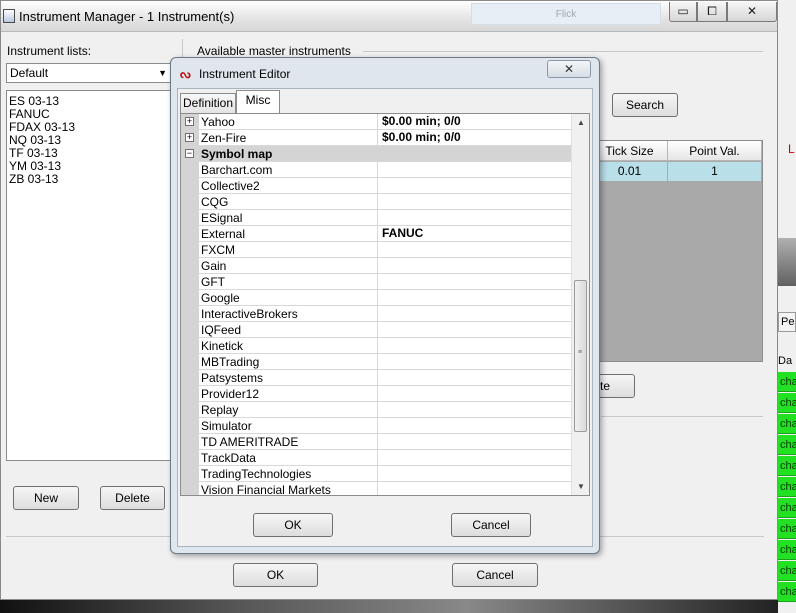 The height and width of the screenshot is (613, 796). I want to click on editor-cancel-button: Cancel, so click(491, 525).